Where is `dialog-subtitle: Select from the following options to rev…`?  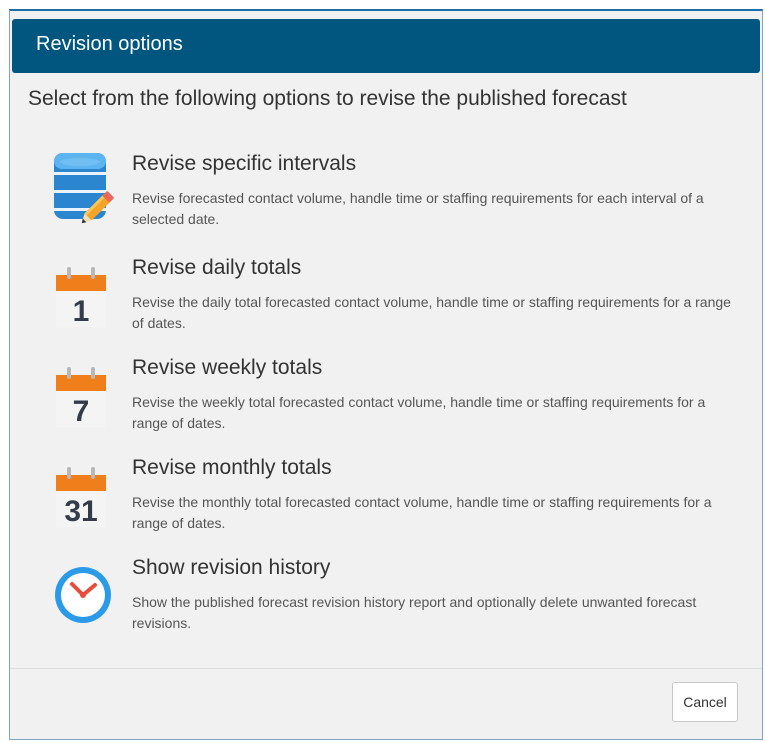 dialog-subtitle: Select from the following options to rev… is located at coordinates (327, 98).